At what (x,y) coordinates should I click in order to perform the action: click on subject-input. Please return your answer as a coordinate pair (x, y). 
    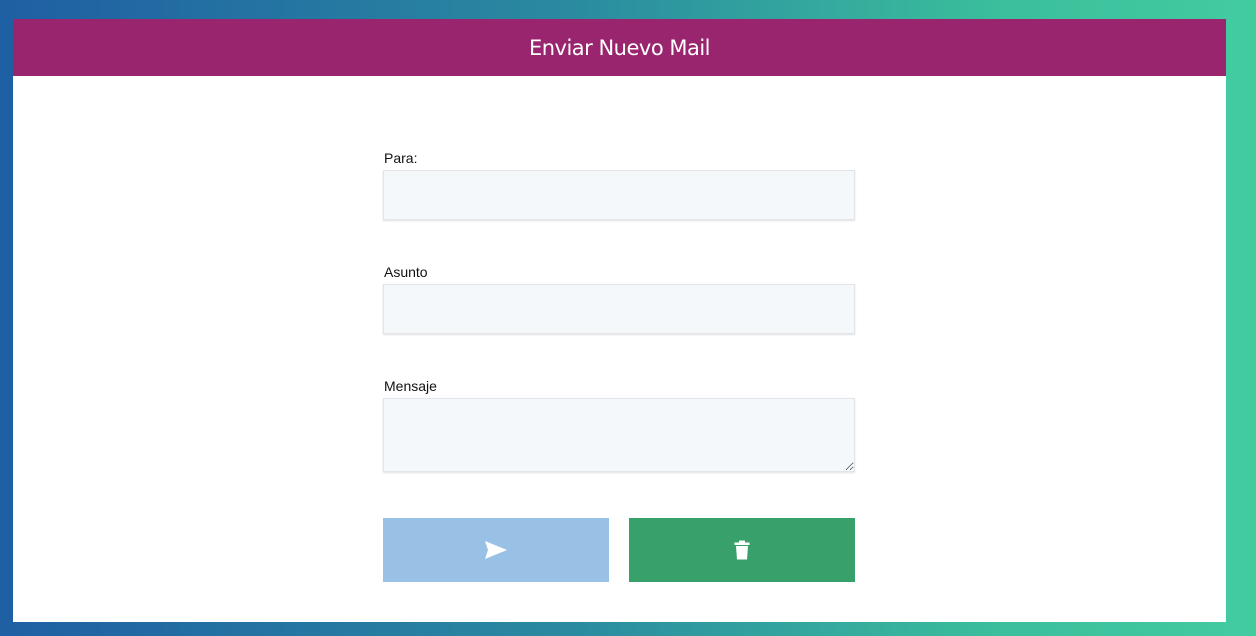
    Looking at the image, I should click on (619, 309).